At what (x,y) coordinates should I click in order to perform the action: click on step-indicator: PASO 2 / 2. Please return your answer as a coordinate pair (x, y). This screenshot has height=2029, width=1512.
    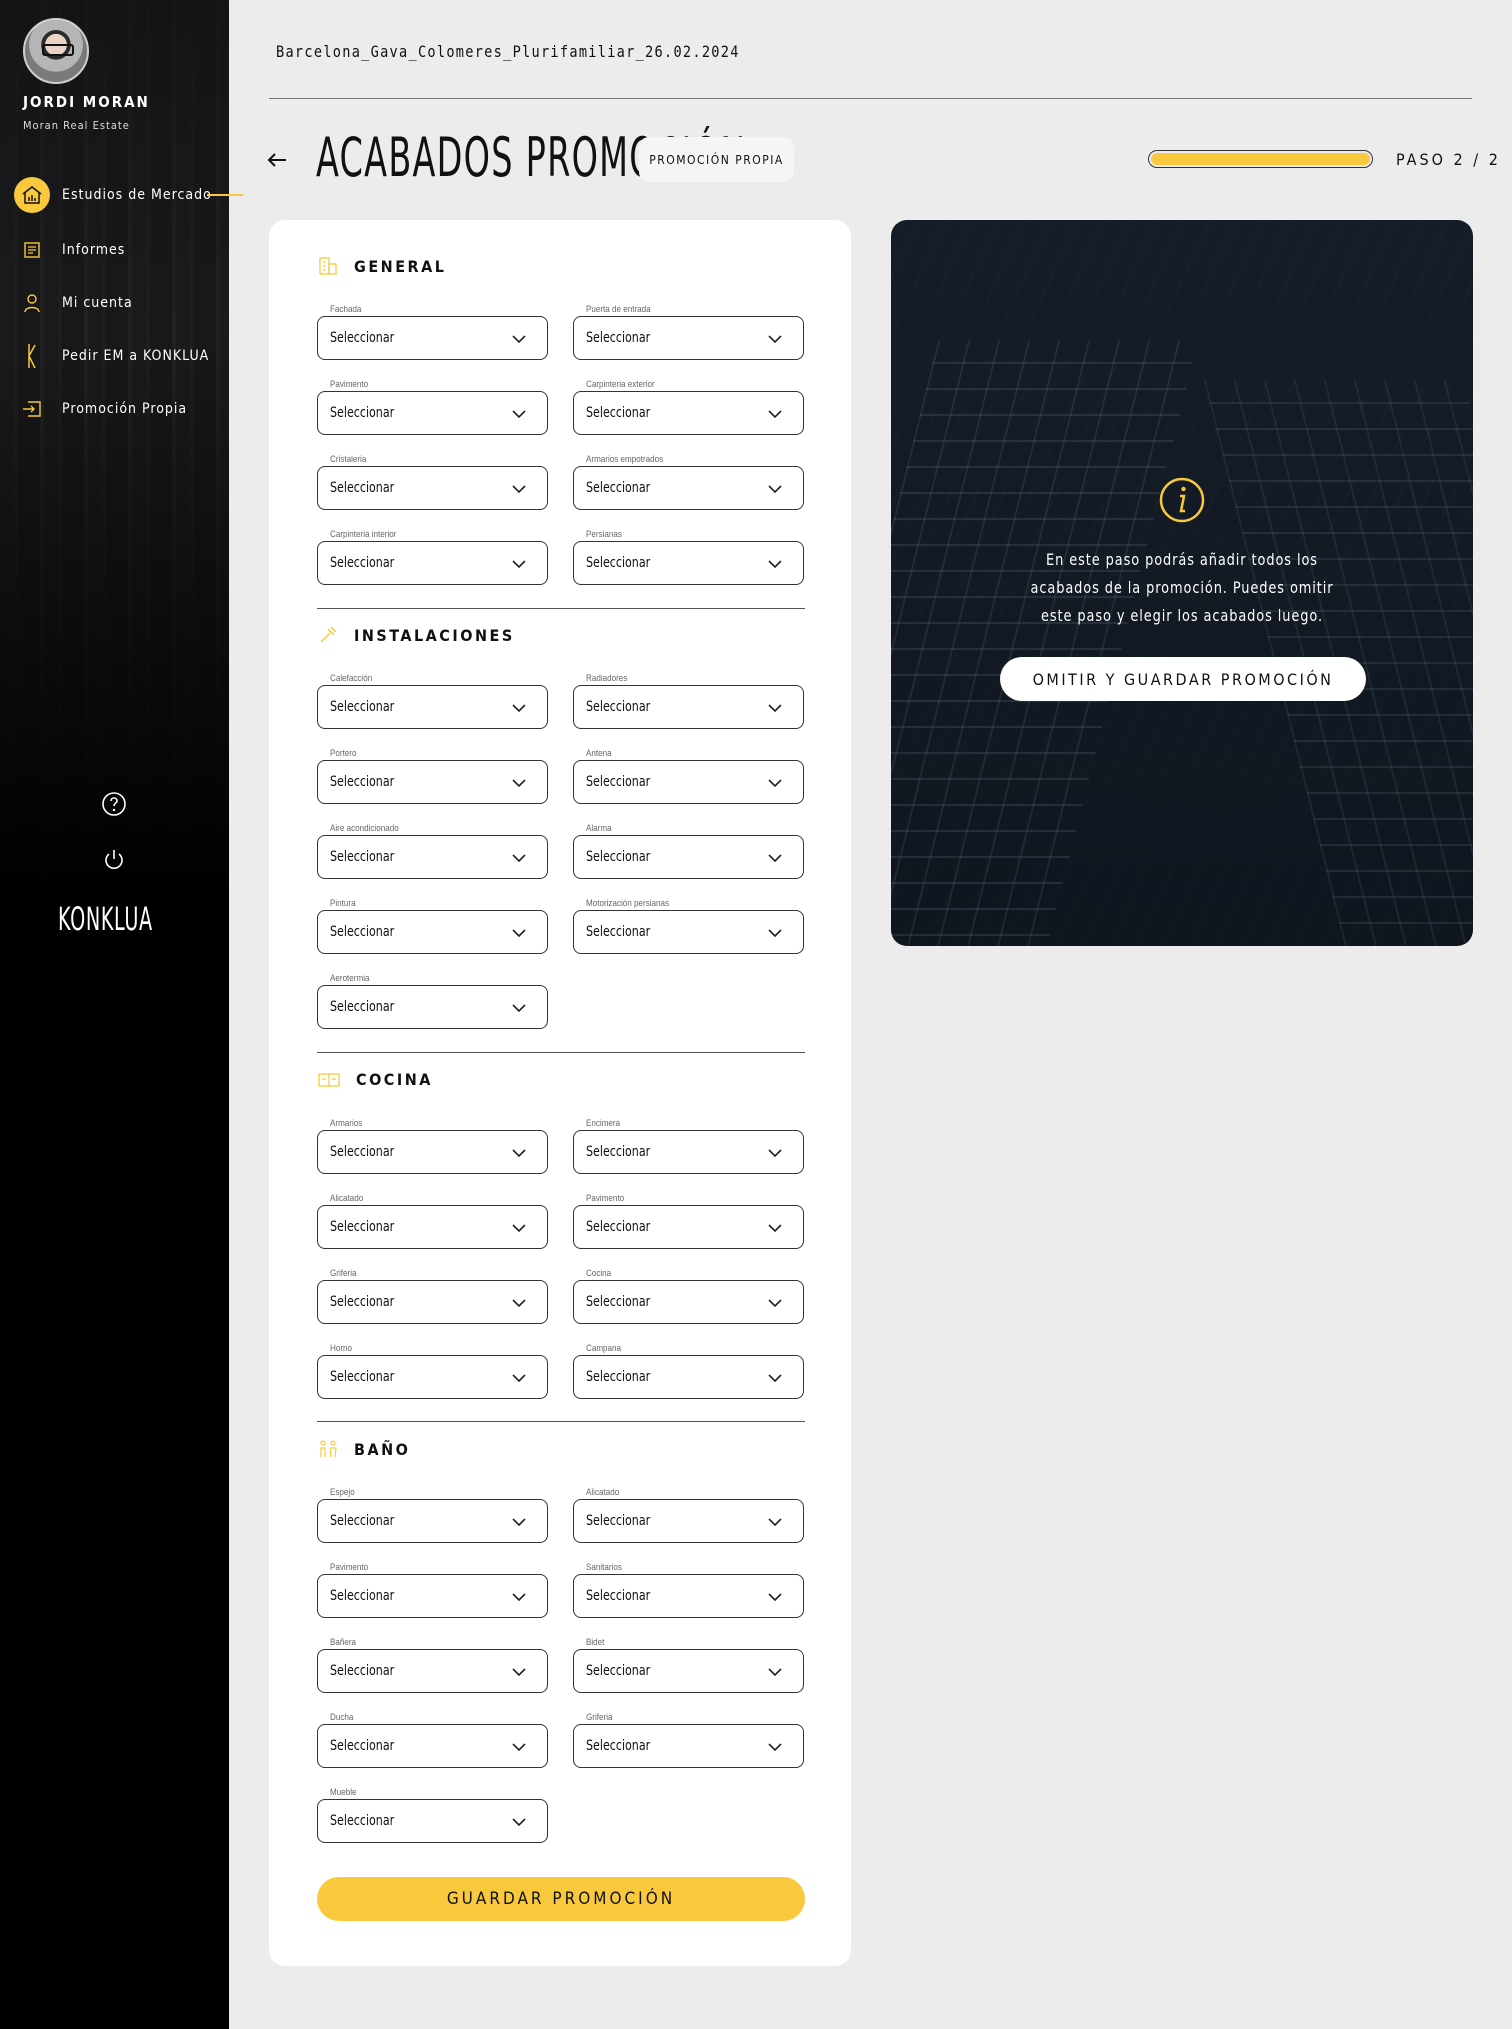
    Looking at the image, I should click on (1448, 159).